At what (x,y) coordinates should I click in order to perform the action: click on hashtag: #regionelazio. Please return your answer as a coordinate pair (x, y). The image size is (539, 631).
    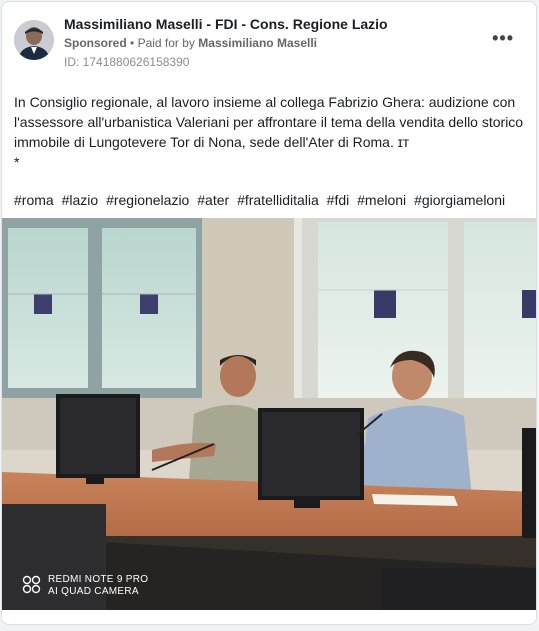
    Looking at the image, I should click on (147, 200).